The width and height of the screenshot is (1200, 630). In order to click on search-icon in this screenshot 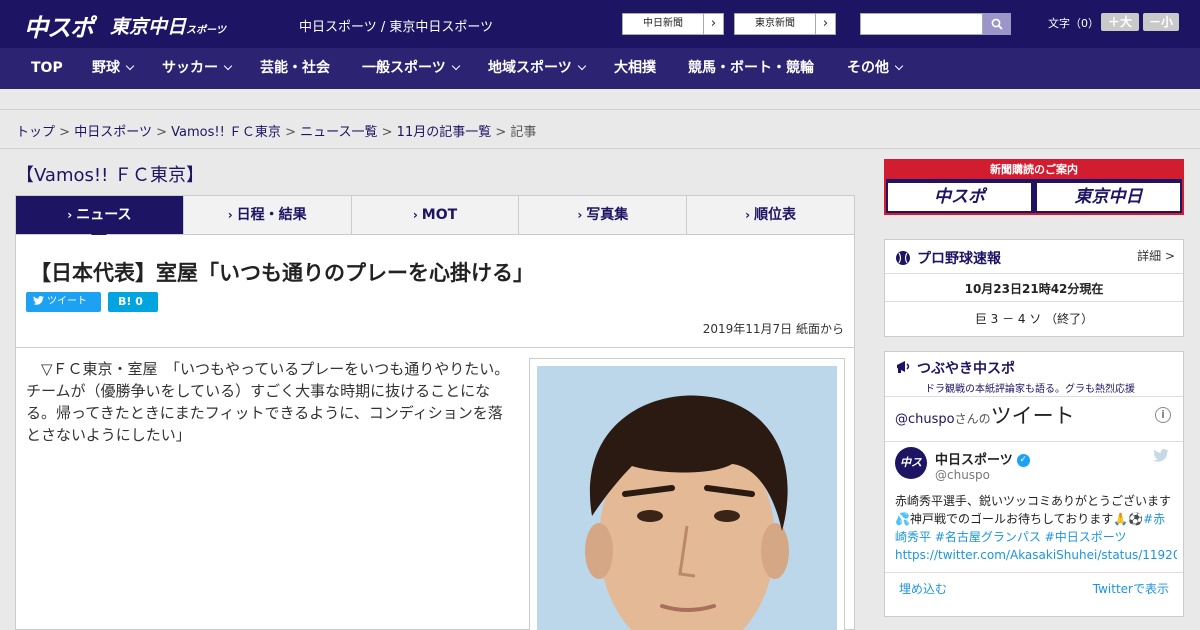, I will do `click(997, 24)`.